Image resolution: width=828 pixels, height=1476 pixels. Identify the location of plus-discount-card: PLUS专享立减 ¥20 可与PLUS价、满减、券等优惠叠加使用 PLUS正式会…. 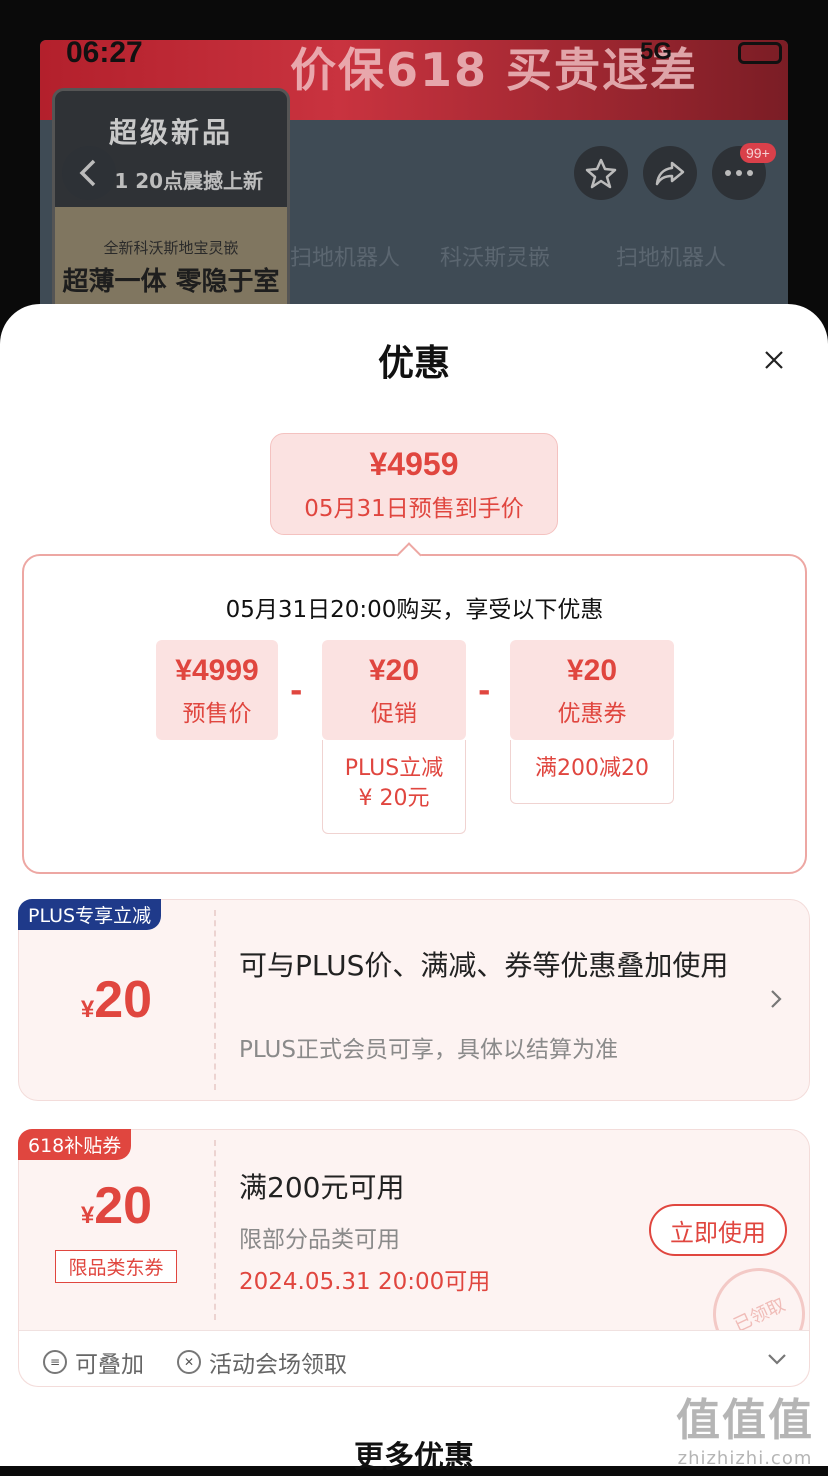
(414, 1000).